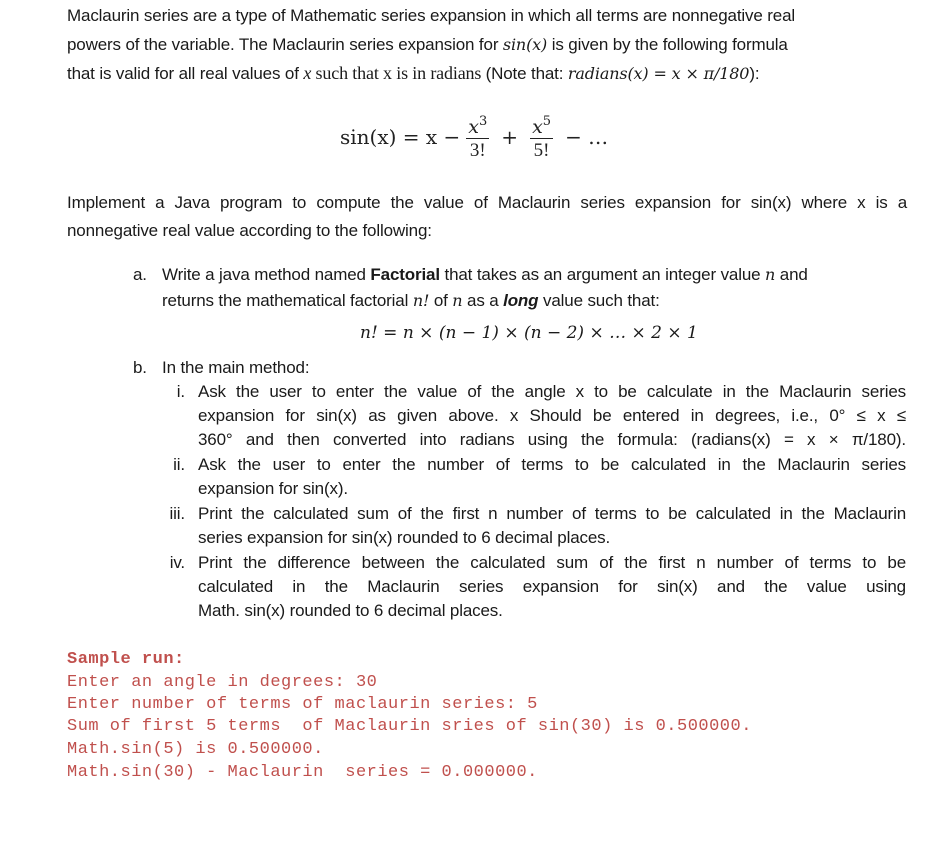  I want to click on intro-math-sin: sin(x), so click(525, 44).